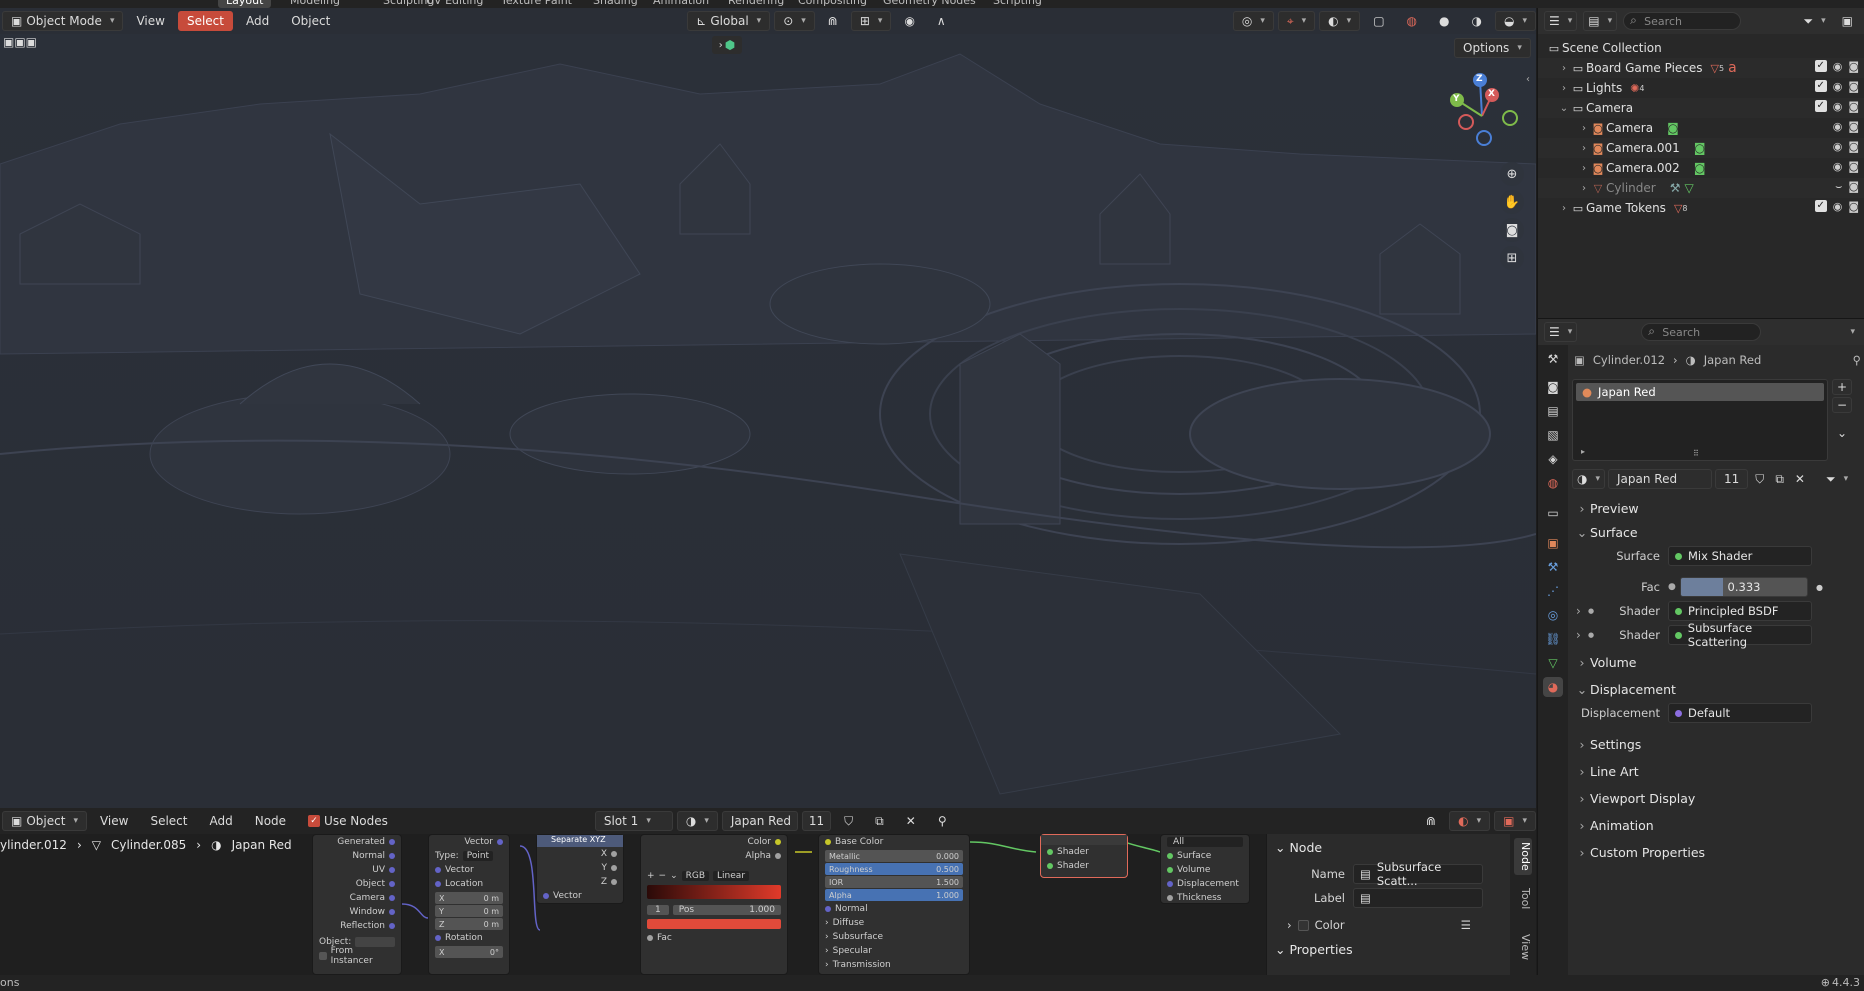  Describe the element at coordinates (727, 45) in the screenshot. I see `collection-toggle: › ⬢` at that location.